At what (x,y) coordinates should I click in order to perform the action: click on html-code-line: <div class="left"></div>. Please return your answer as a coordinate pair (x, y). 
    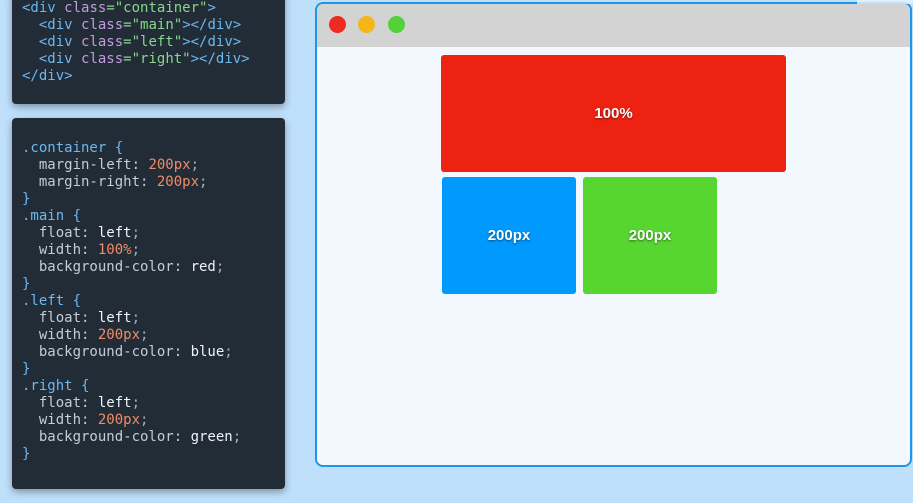
    Looking at the image, I should click on (148, 42).